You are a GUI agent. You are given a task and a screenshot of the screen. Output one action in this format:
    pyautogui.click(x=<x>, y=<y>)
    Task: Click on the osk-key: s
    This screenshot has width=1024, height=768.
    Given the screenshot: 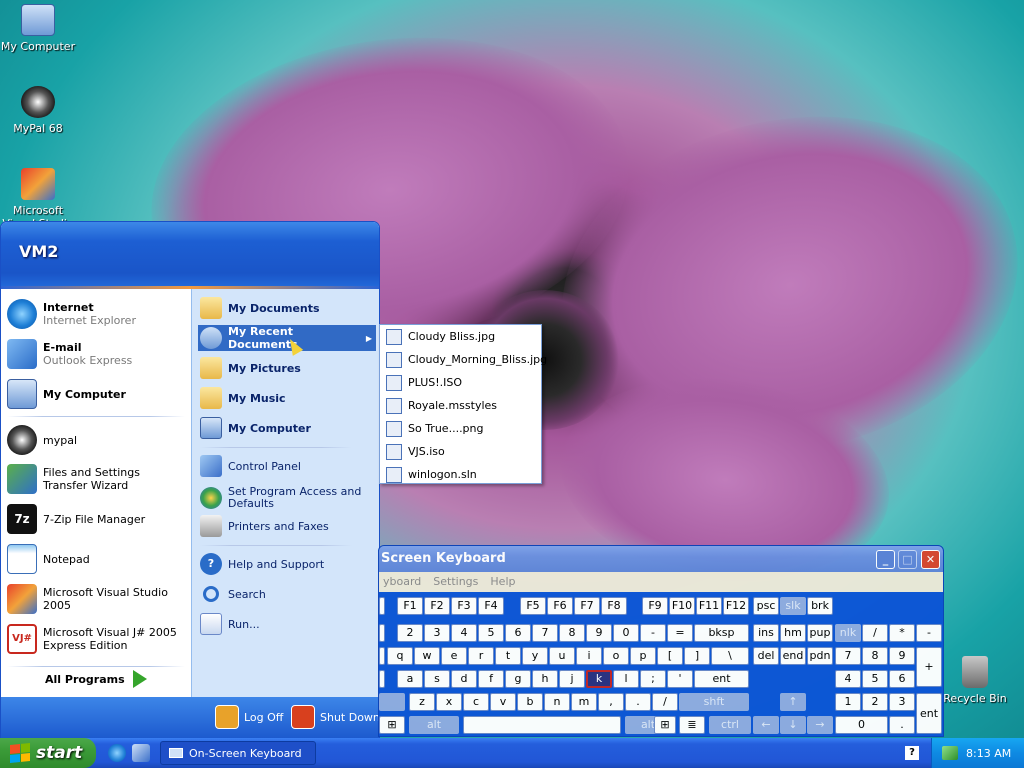 What is the action you would take?
    pyautogui.click(x=437, y=679)
    